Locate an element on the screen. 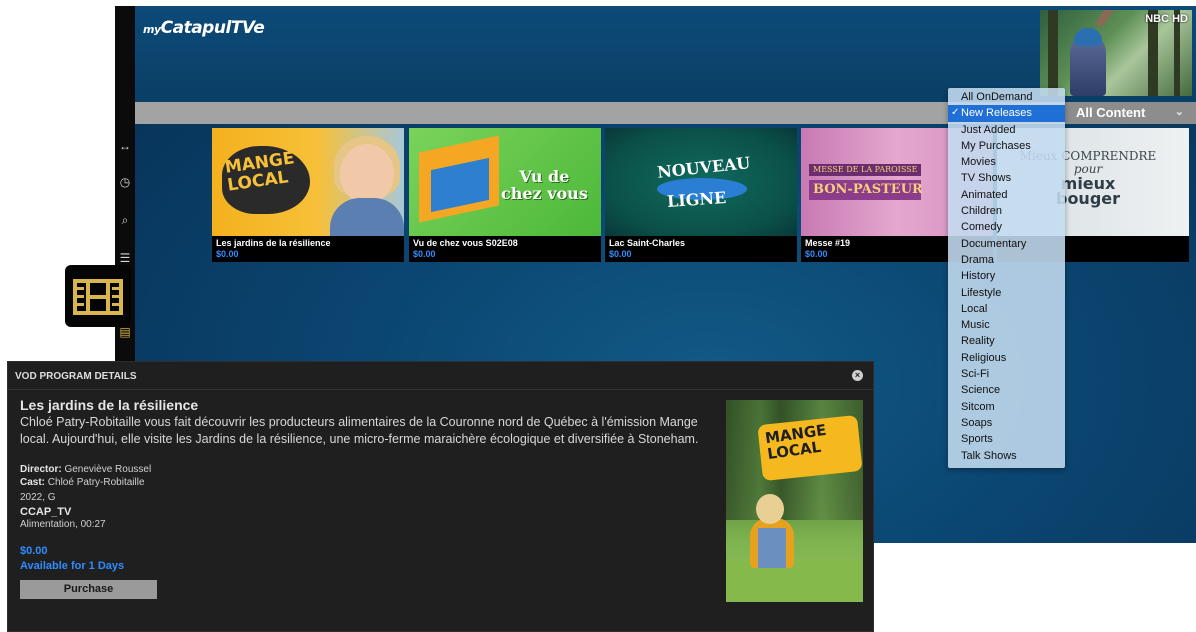 The width and height of the screenshot is (1196, 632). app-logo: myCatapulTVe is located at coordinates (204, 28).